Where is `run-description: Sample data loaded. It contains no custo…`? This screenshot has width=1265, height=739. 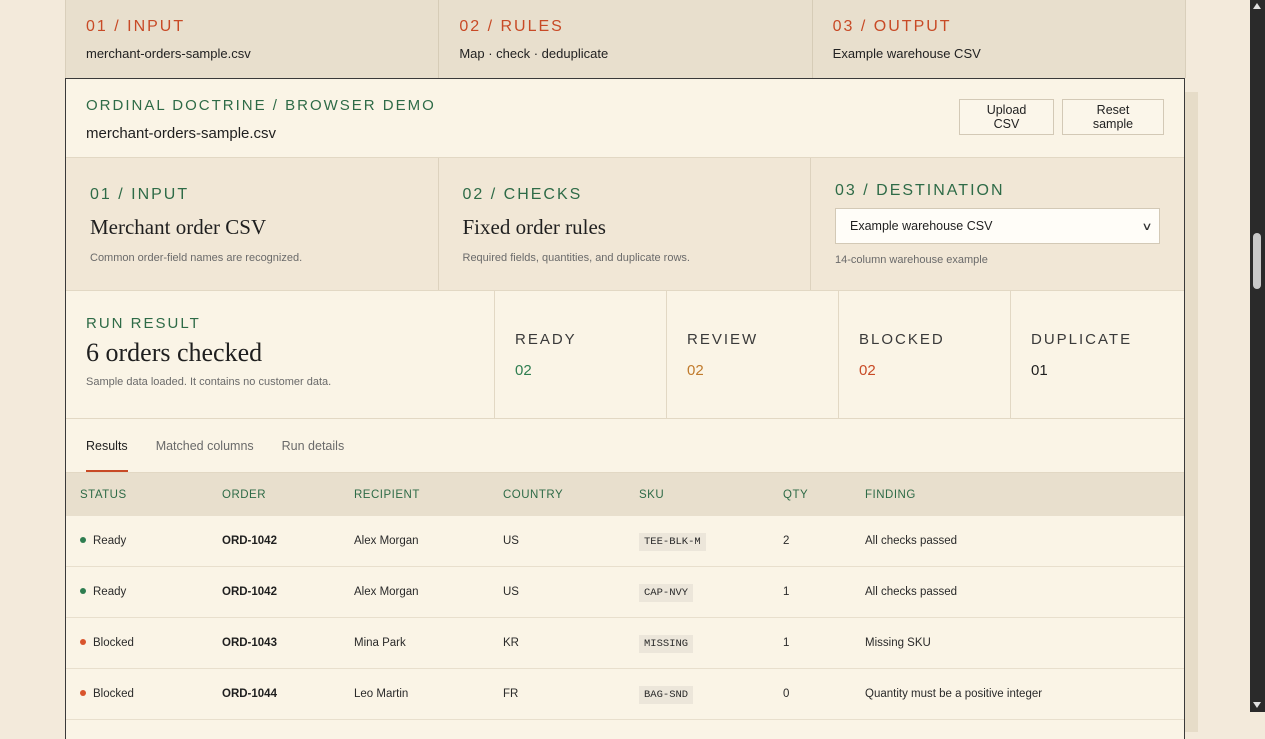
run-description: Sample data loaded. It contains no custo… is located at coordinates (209, 382).